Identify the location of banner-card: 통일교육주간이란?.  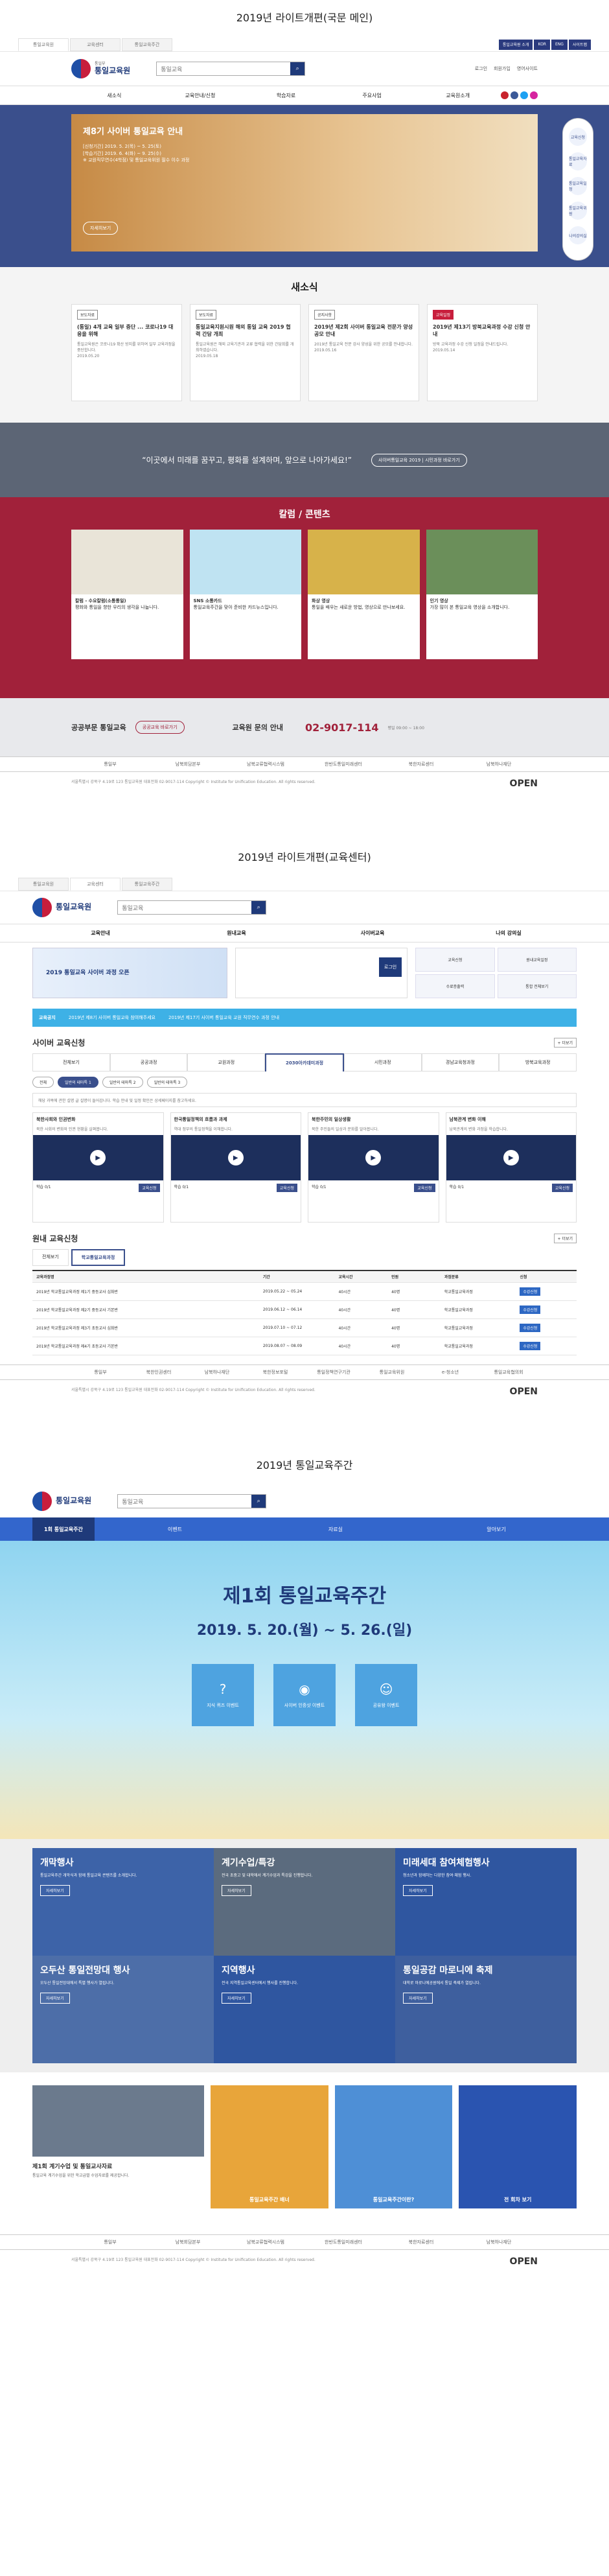
(393, 2146).